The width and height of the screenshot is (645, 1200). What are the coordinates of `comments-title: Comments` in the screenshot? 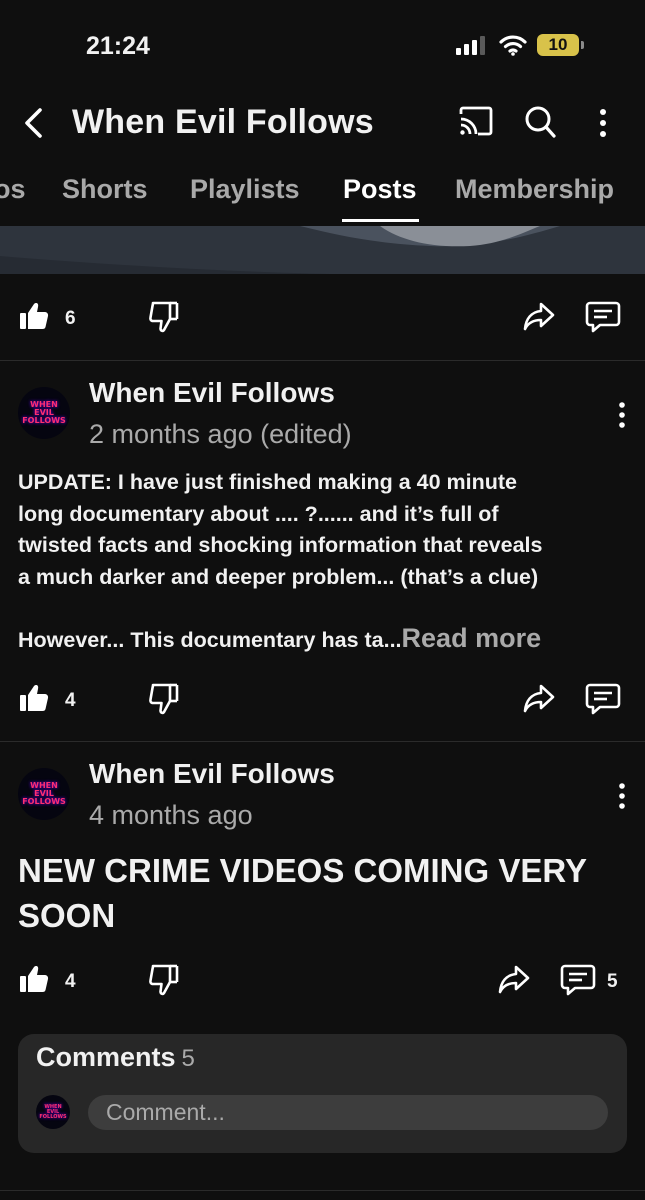 It's located at (106, 1057).